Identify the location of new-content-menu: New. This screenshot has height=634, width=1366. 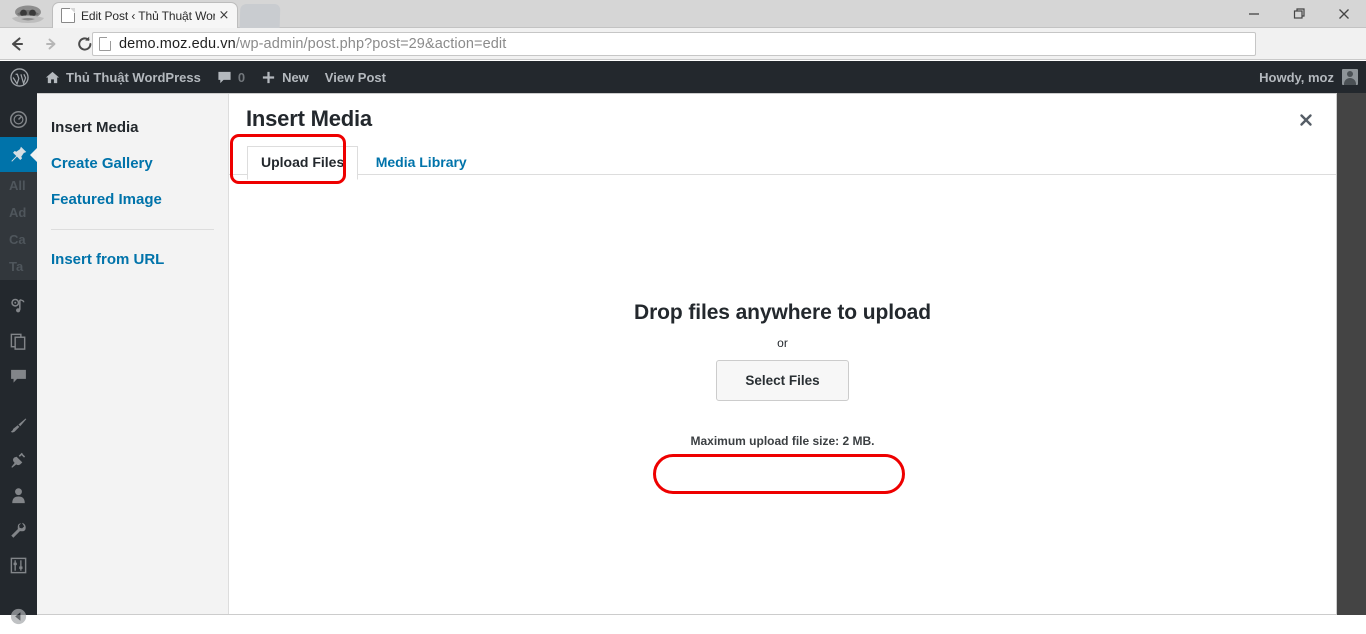
(285, 77).